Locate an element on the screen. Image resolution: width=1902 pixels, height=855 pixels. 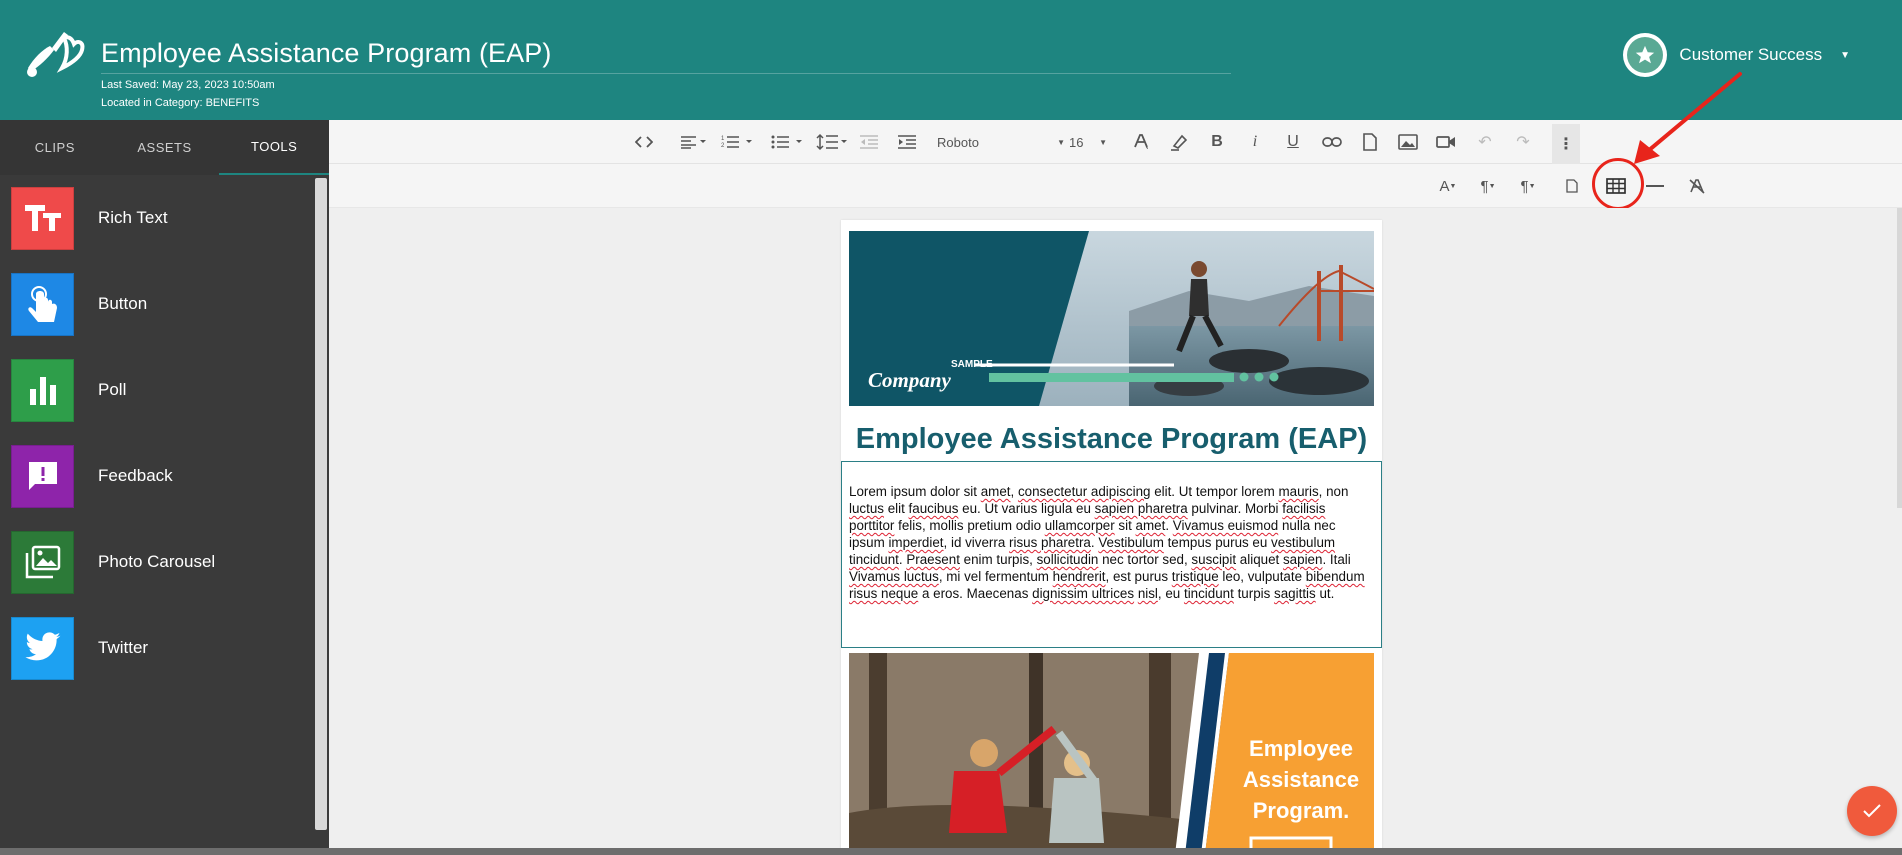
body-text: tempus purus eu is located at coordinates (1217, 542).